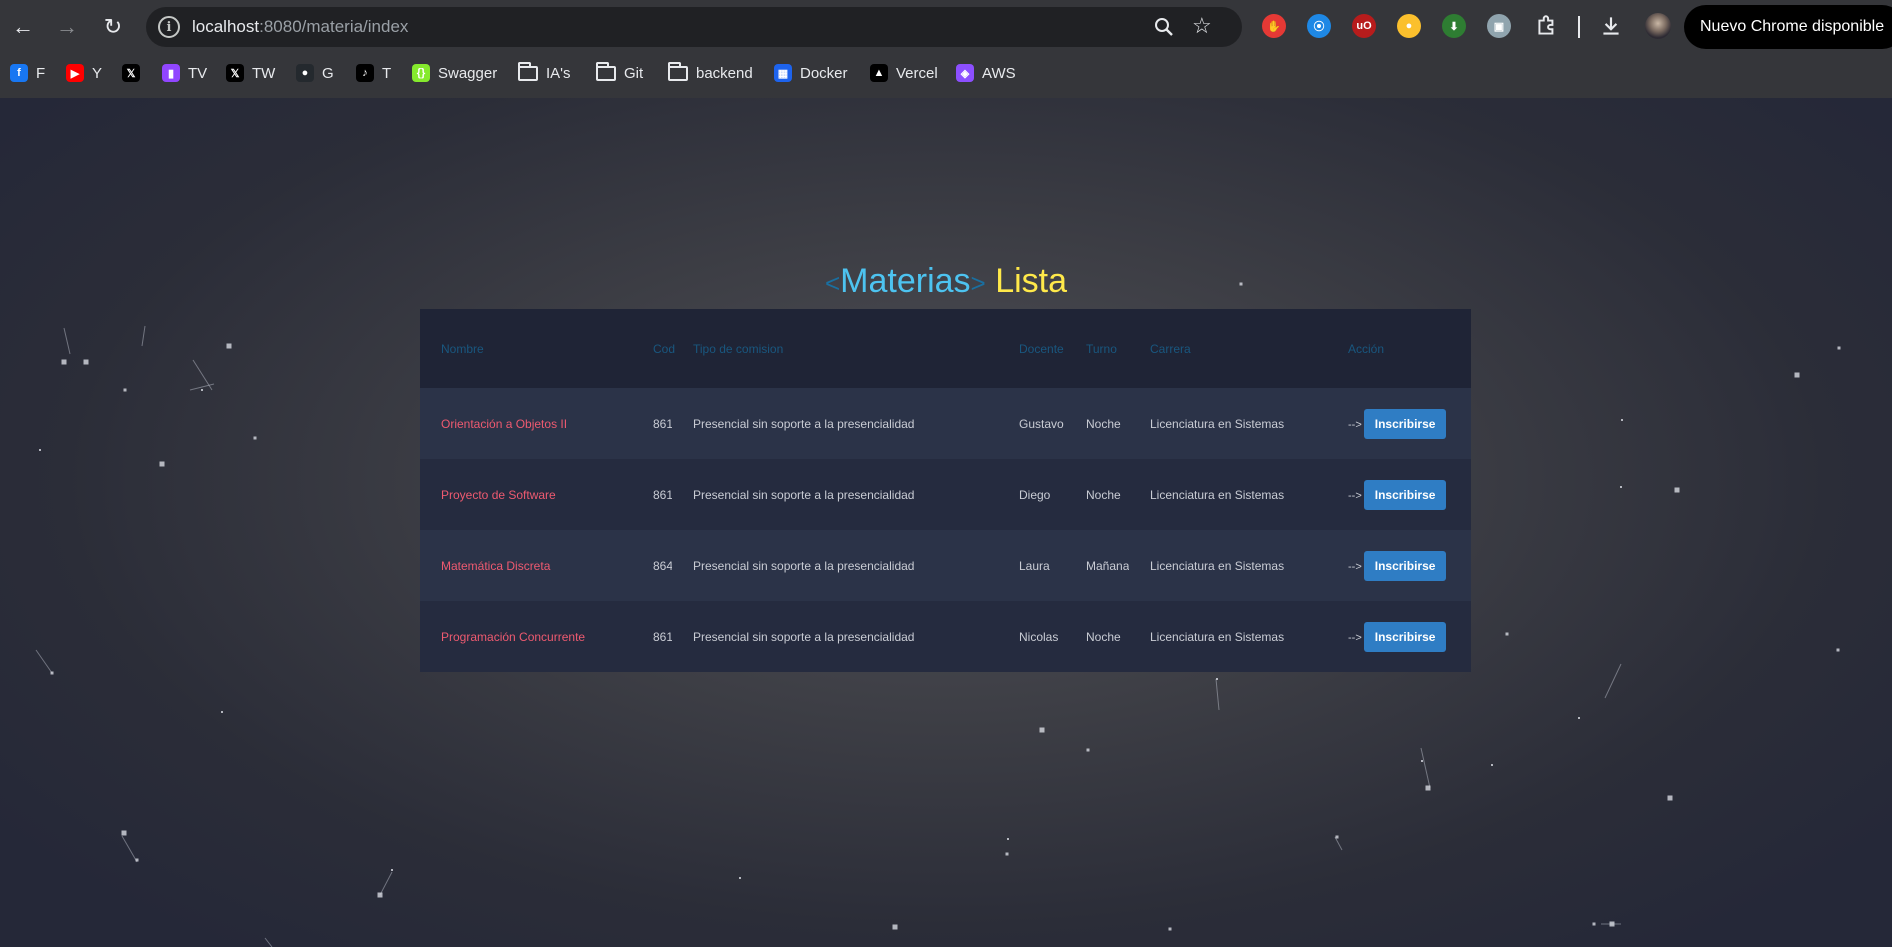  What do you see at coordinates (169, 27) in the screenshot?
I see `site-info-icon: i` at bounding box center [169, 27].